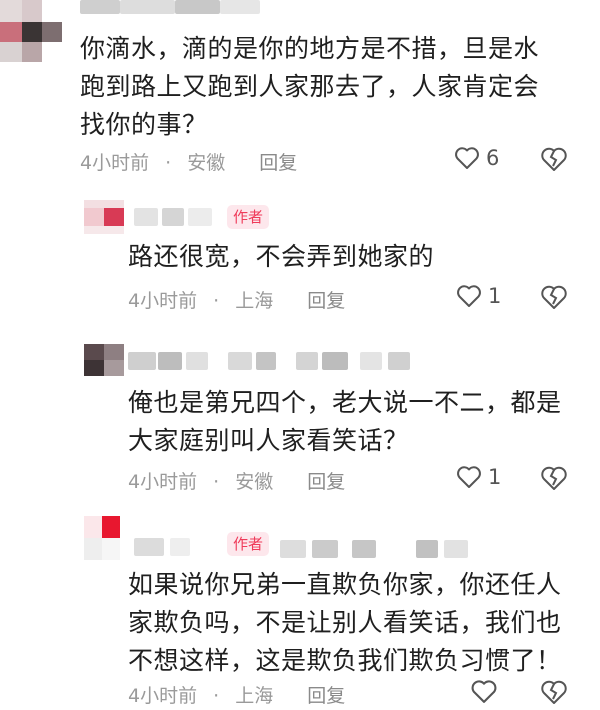 The height and width of the screenshot is (710, 600). What do you see at coordinates (493, 158) in the screenshot?
I see `like-count: 6` at bounding box center [493, 158].